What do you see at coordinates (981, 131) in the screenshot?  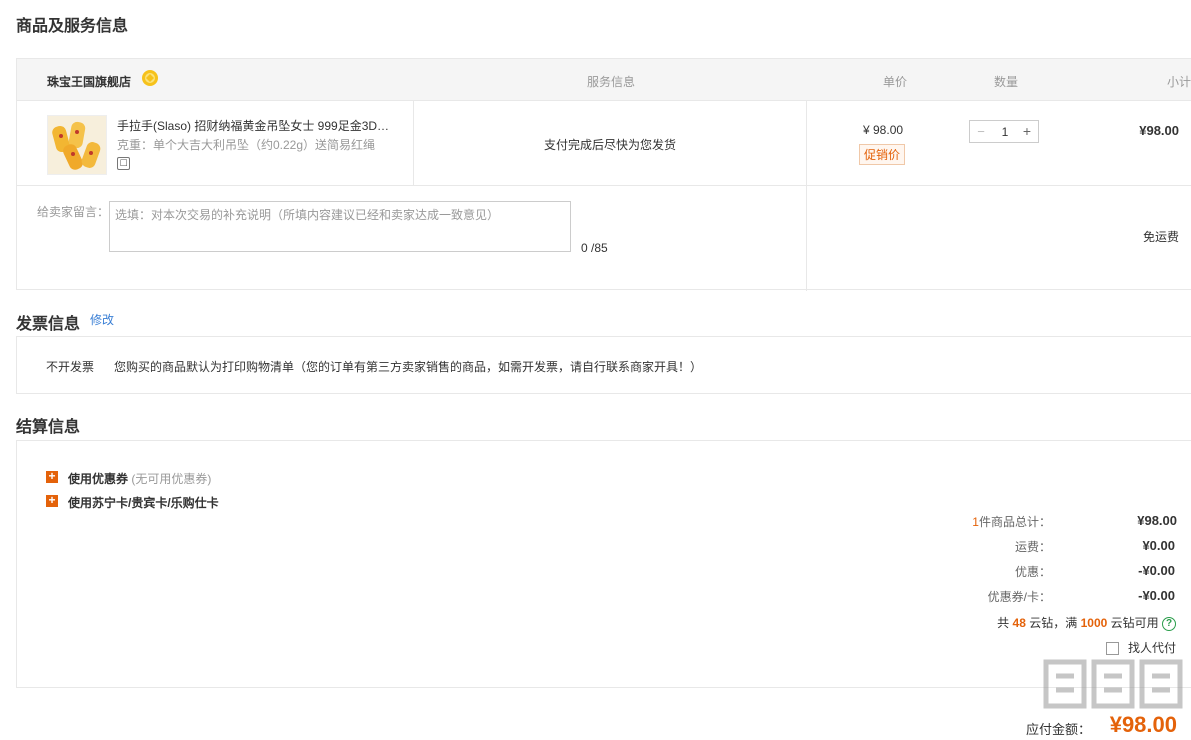 I see `decrease-button: −` at bounding box center [981, 131].